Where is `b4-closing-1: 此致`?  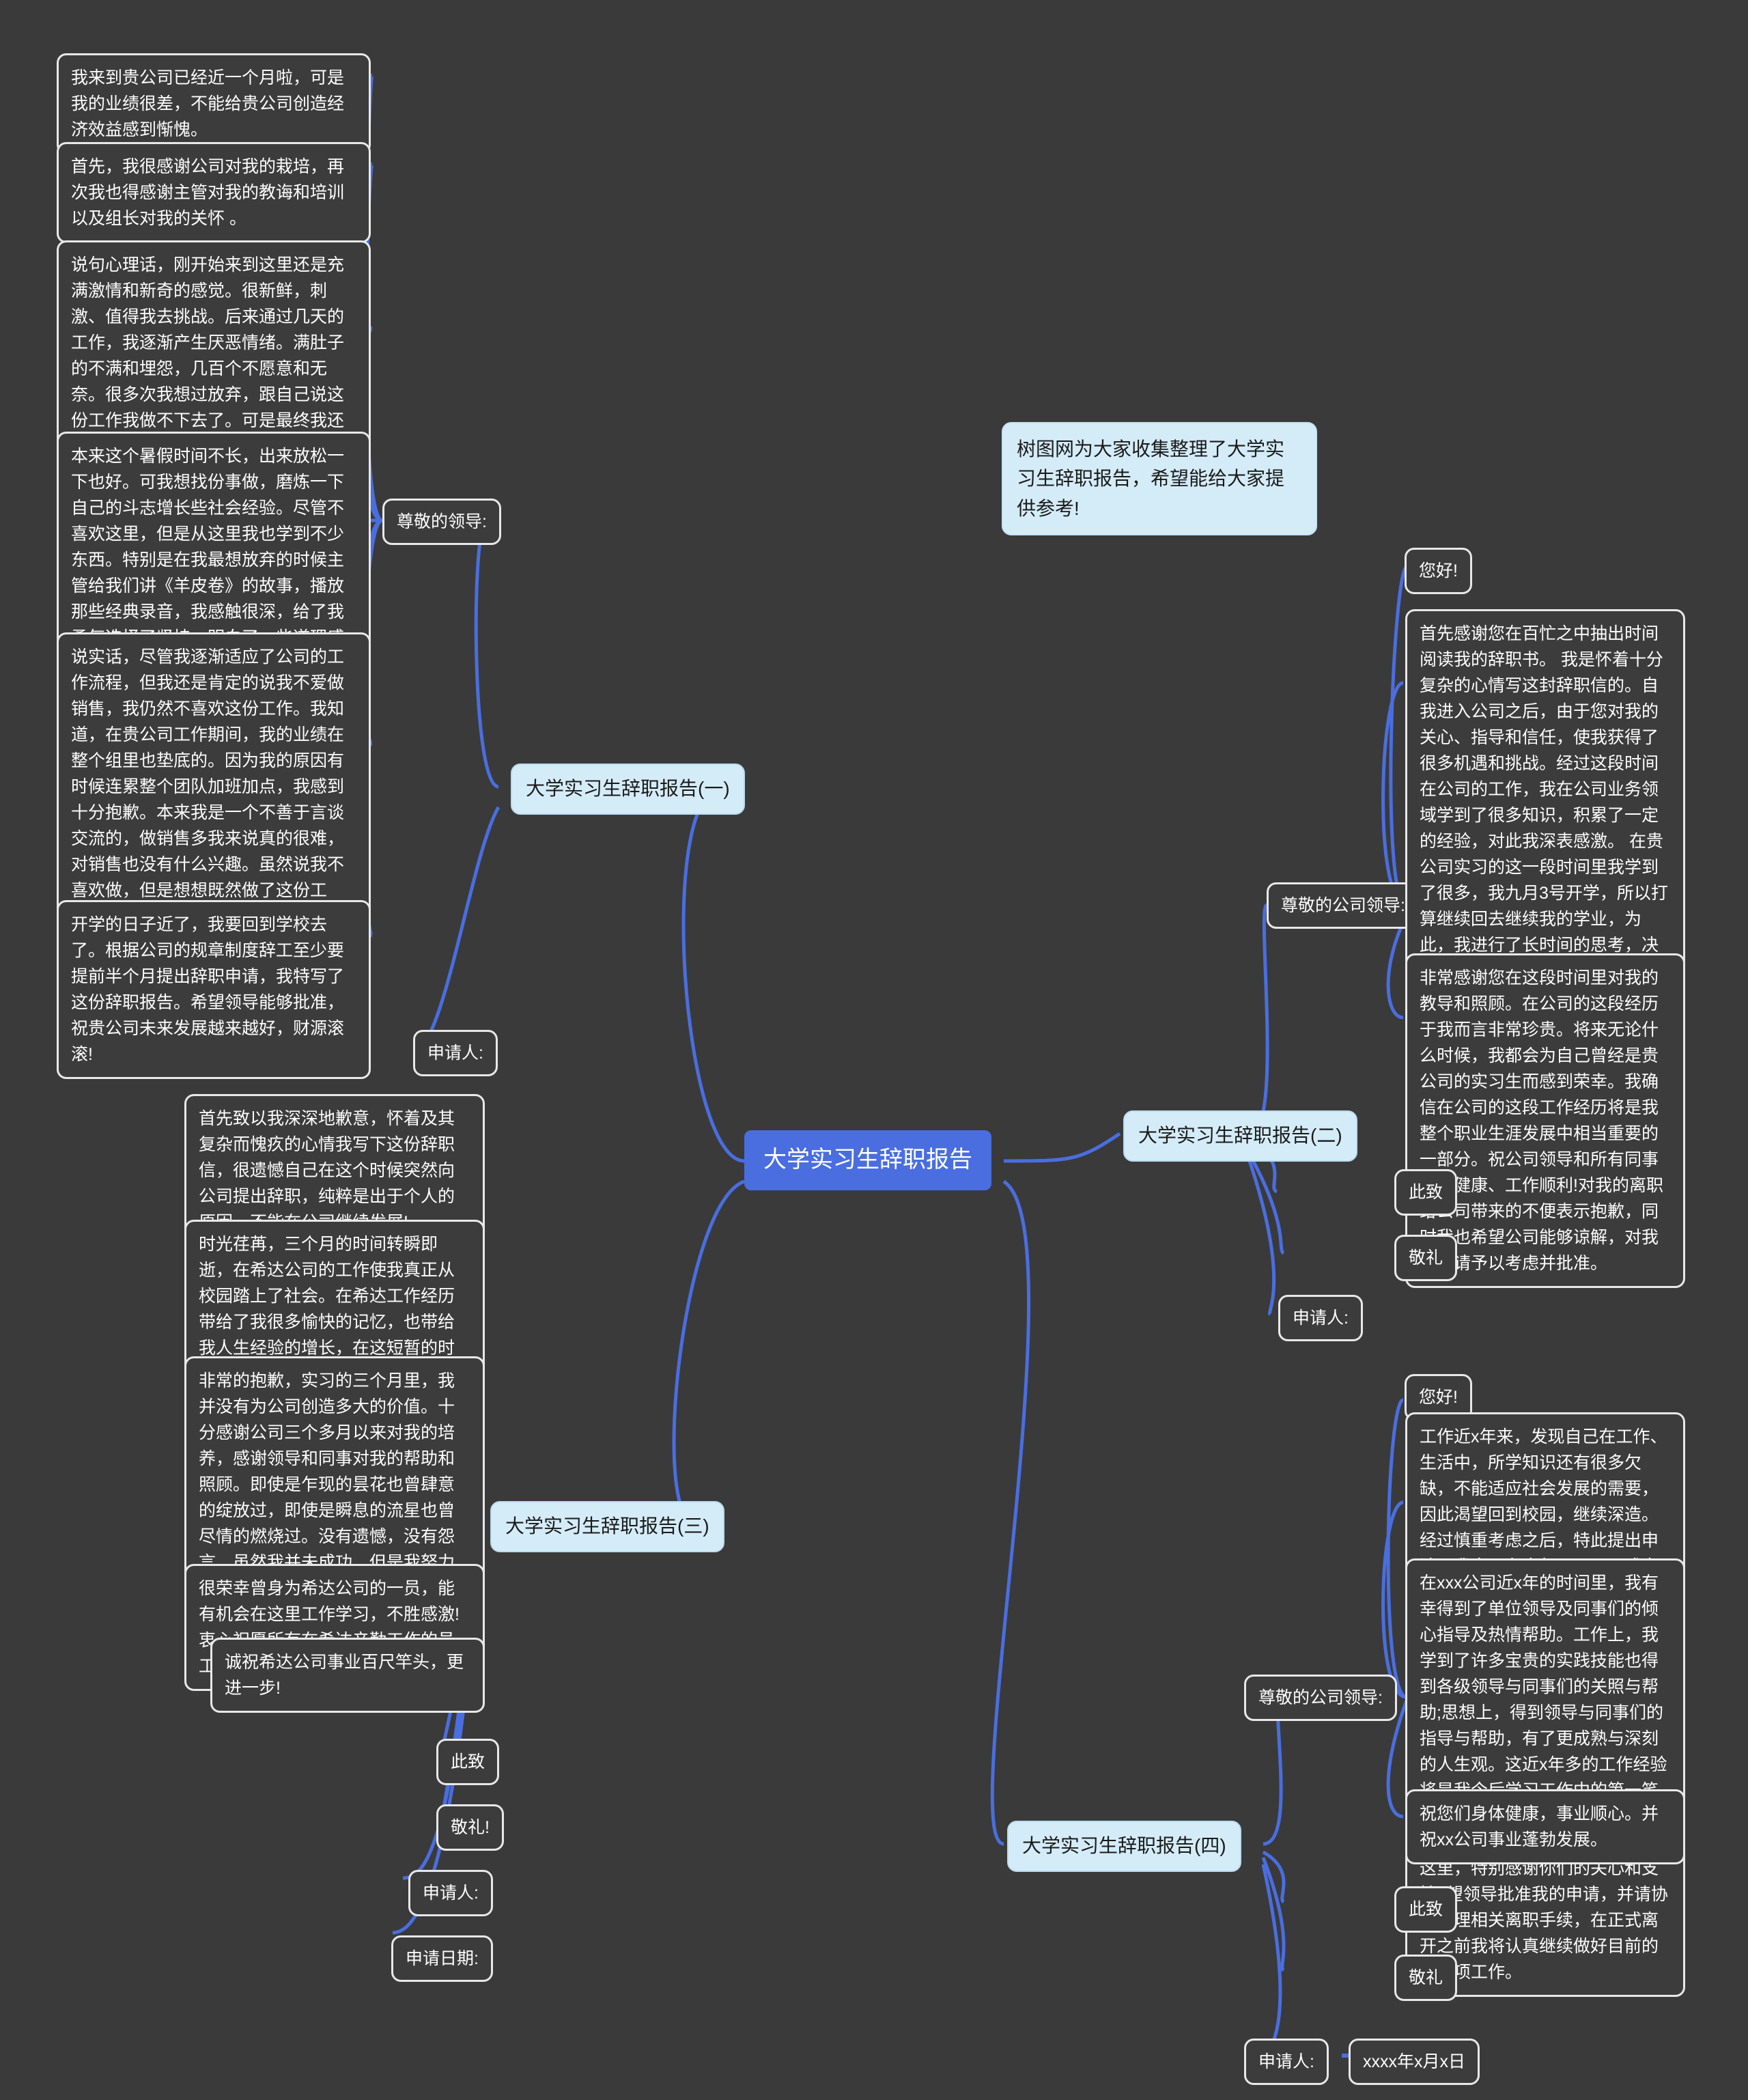
b4-closing-1: 此致 is located at coordinates (1426, 1909).